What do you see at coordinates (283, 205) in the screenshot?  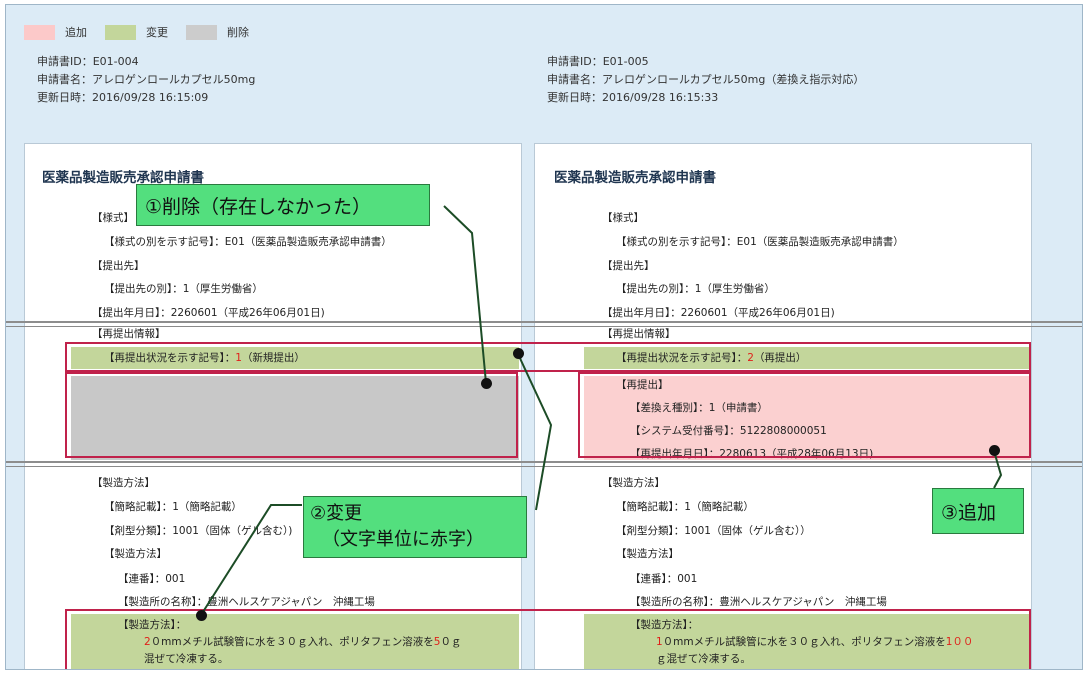 I see `callout-delete: ①削除（存在しなかった）` at bounding box center [283, 205].